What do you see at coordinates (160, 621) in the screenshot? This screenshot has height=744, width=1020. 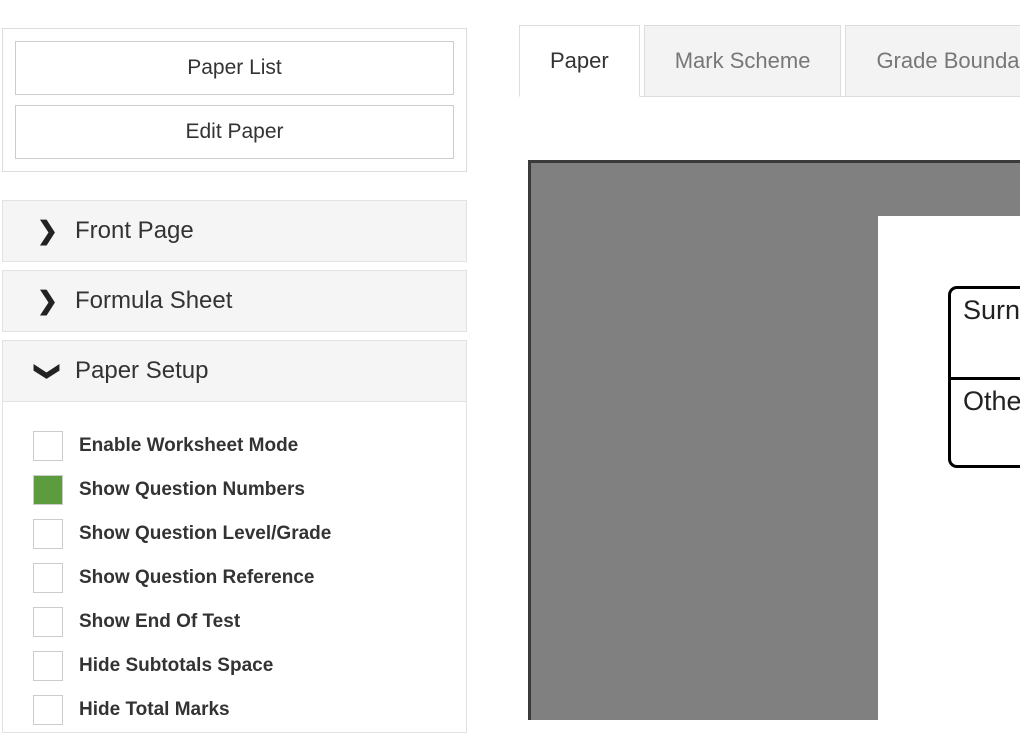 I see `checkbox-label: Show End Of Test` at bounding box center [160, 621].